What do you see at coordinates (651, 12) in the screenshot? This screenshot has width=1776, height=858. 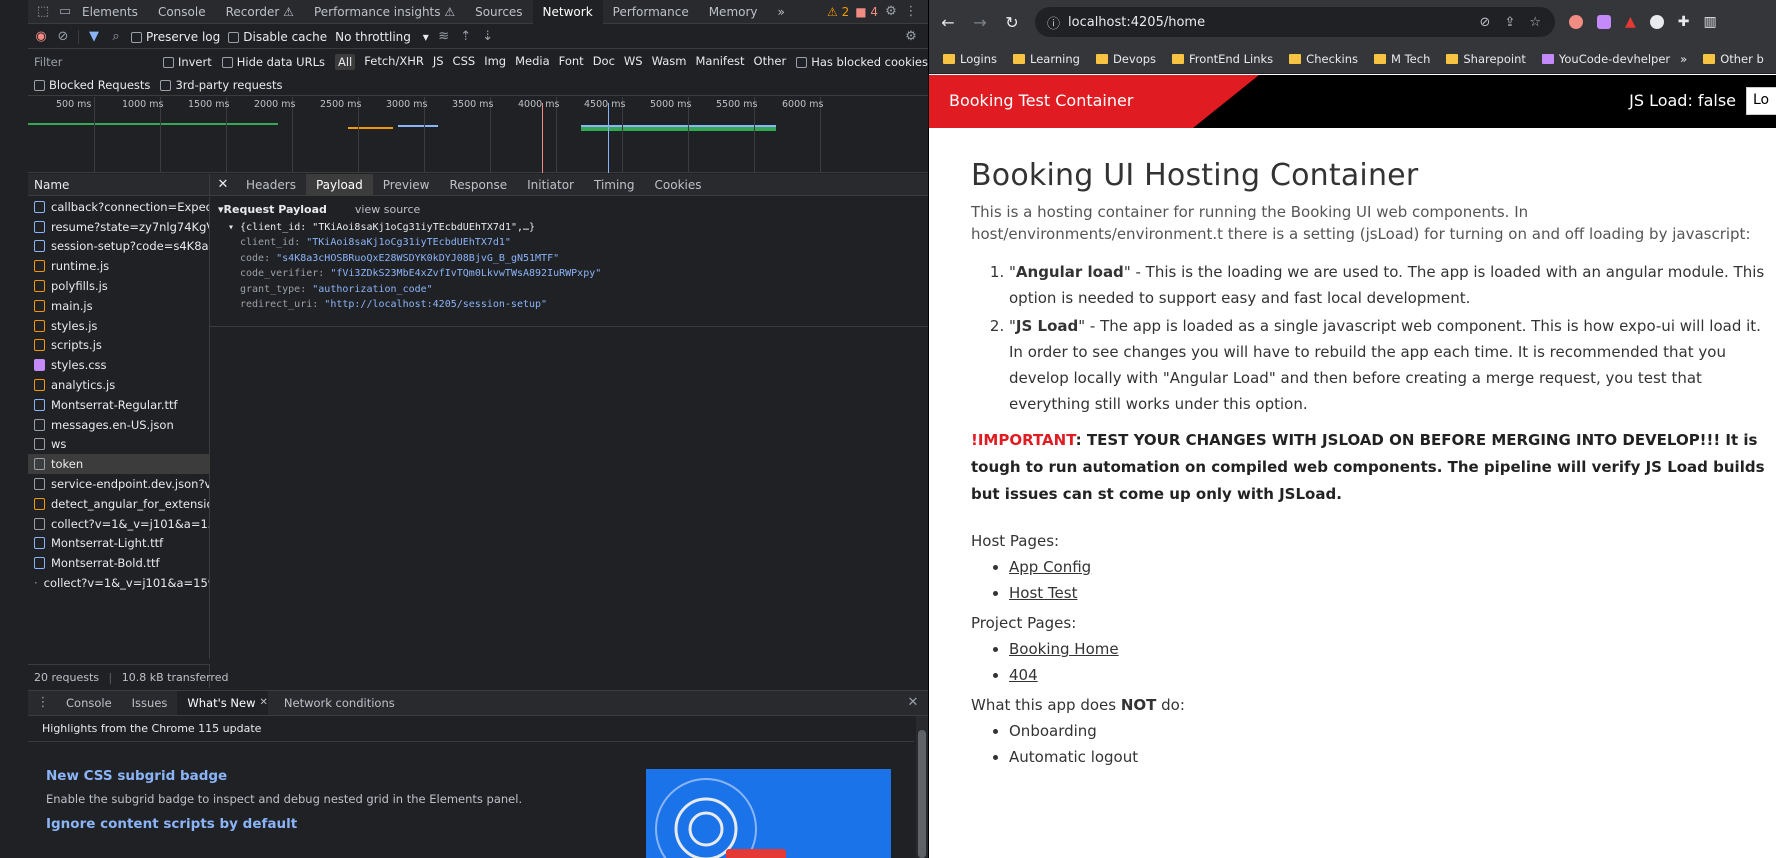 I see `devtools-tab-performance: Performance` at bounding box center [651, 12].